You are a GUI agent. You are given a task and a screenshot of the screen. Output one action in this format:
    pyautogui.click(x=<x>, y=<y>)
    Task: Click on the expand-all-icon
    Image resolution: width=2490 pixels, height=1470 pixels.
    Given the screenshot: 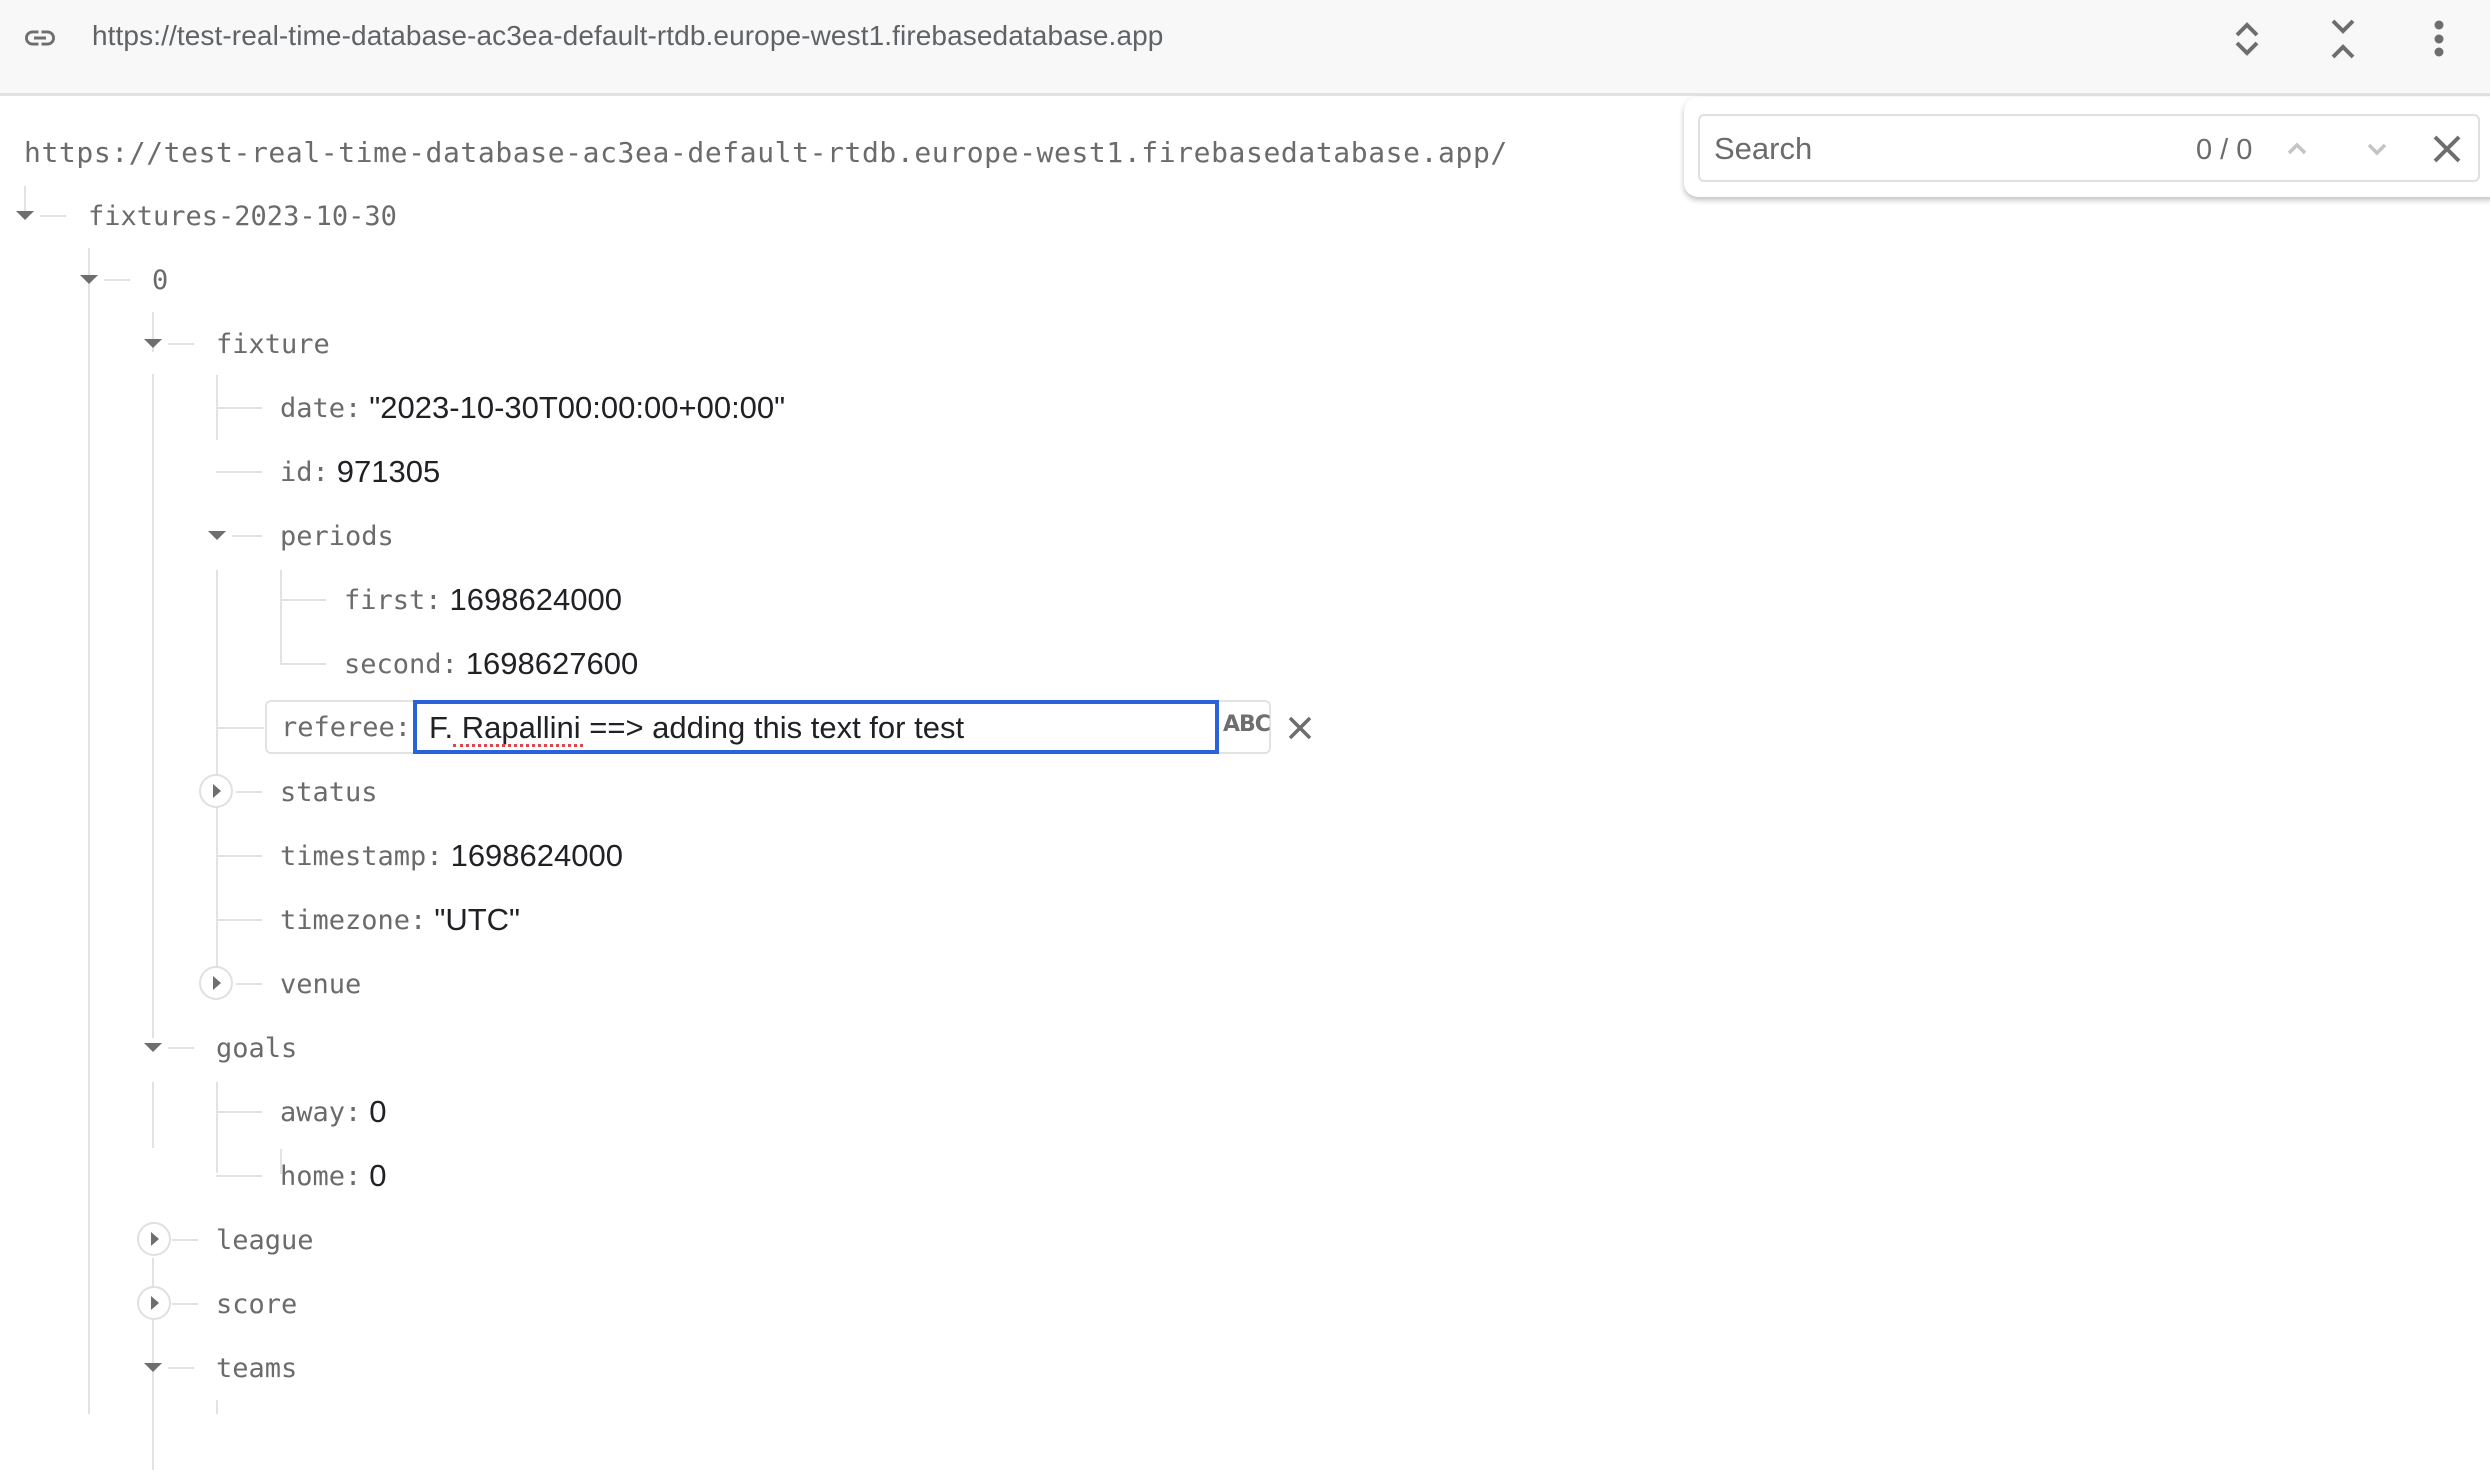 What is the action you would take?
    pyautogui.click(x=2247, y=39)
    